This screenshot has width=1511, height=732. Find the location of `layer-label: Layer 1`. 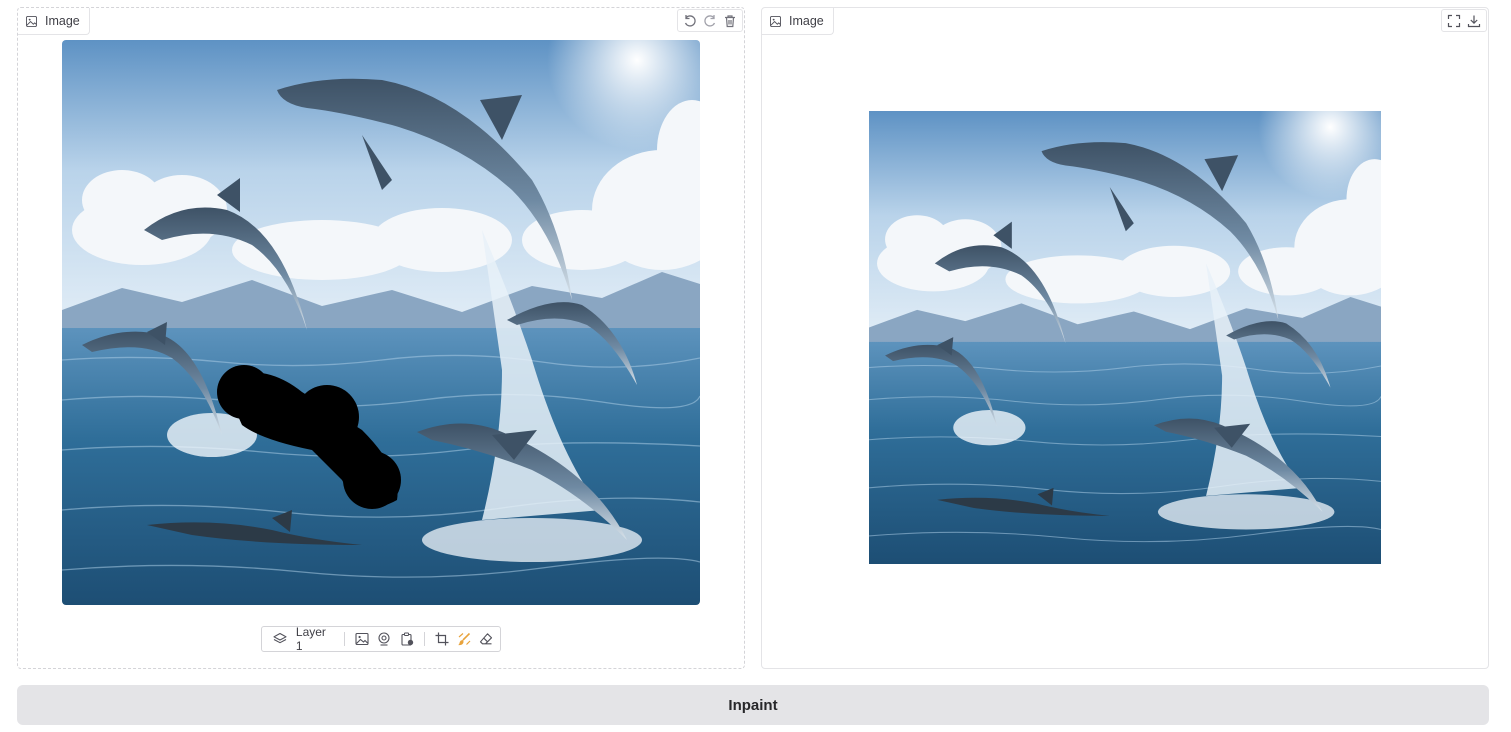

layer-label: Layer 1 is located at coordinates (310, 639).